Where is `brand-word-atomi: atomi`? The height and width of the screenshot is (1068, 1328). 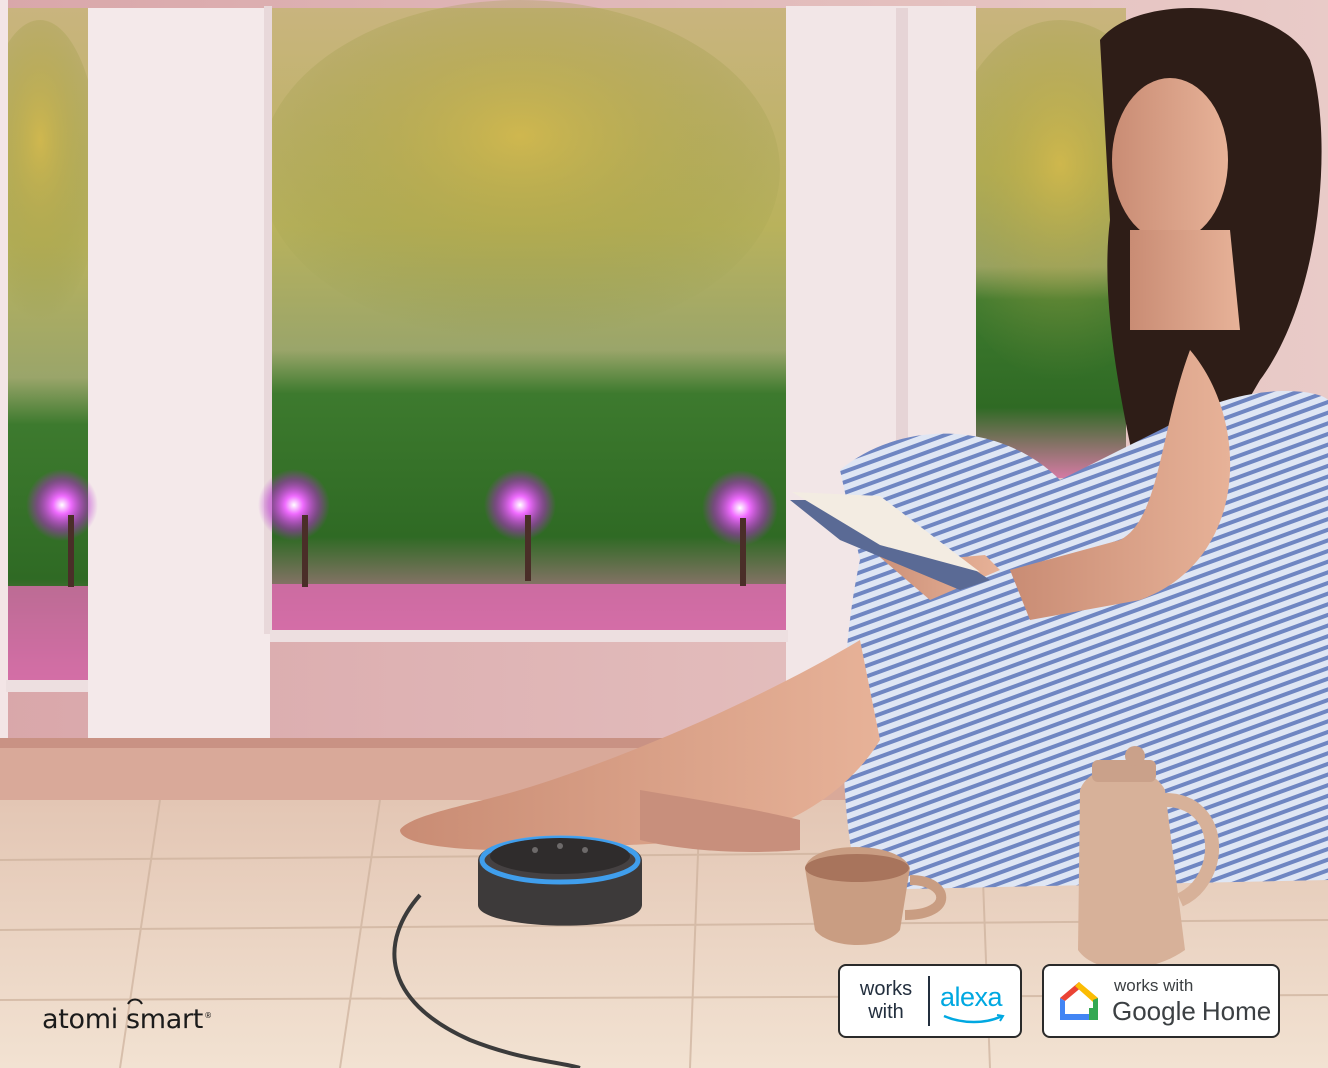 brand-word-atomi: atomi is located at coordinates (80, 1019).